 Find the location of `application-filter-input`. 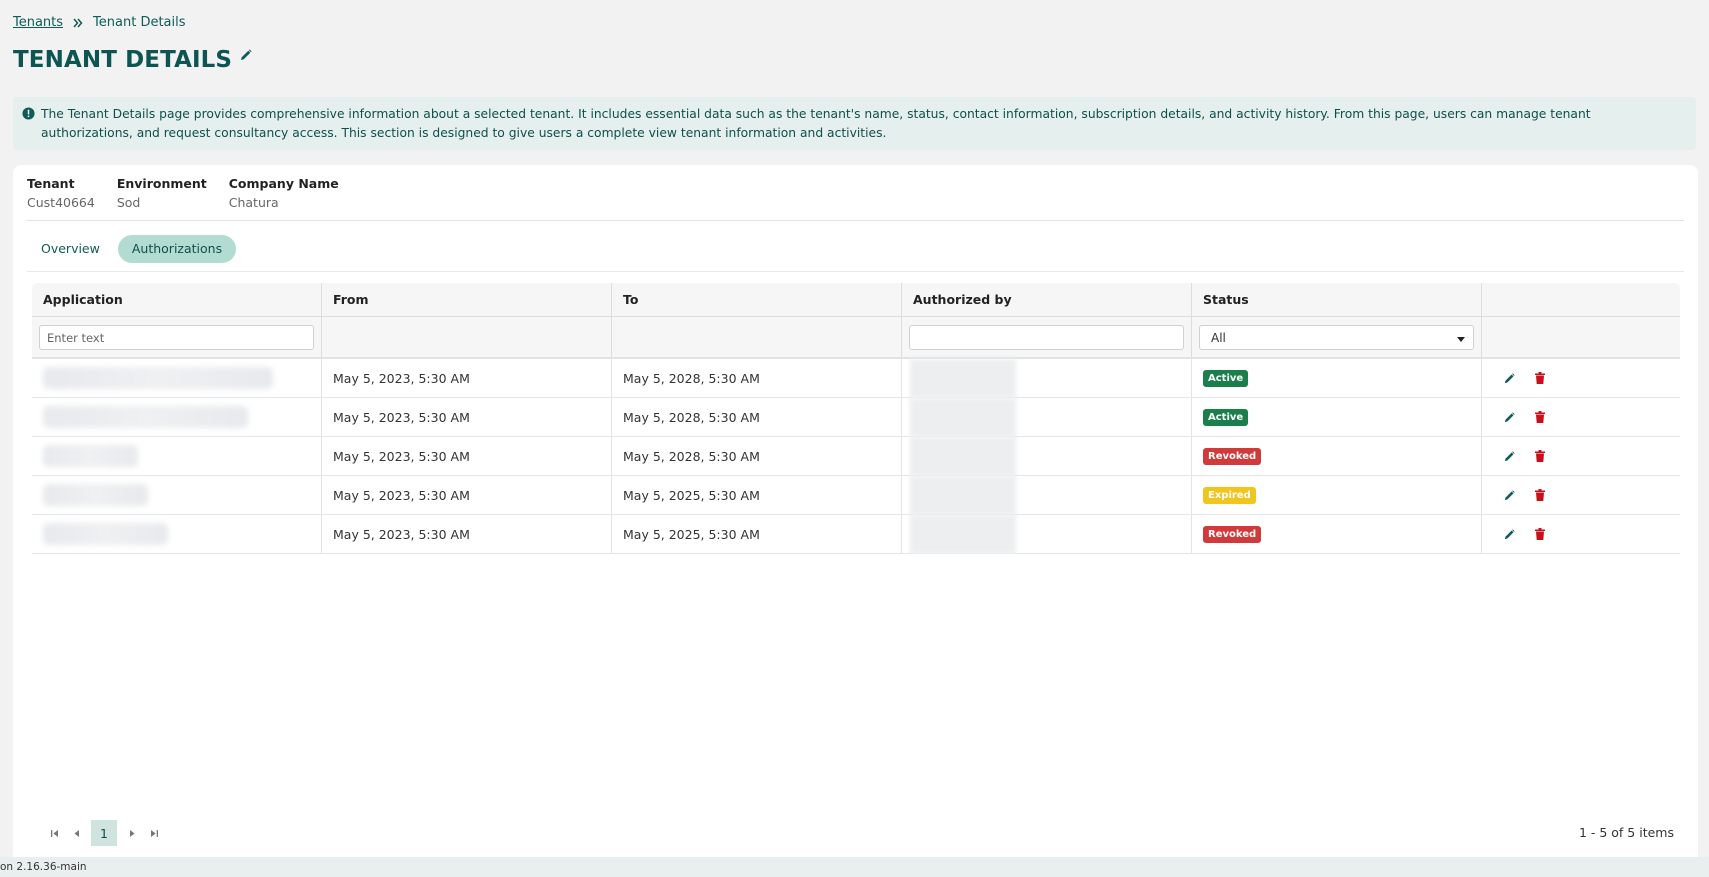

application-filter-input is located at coordinates (176, 337).